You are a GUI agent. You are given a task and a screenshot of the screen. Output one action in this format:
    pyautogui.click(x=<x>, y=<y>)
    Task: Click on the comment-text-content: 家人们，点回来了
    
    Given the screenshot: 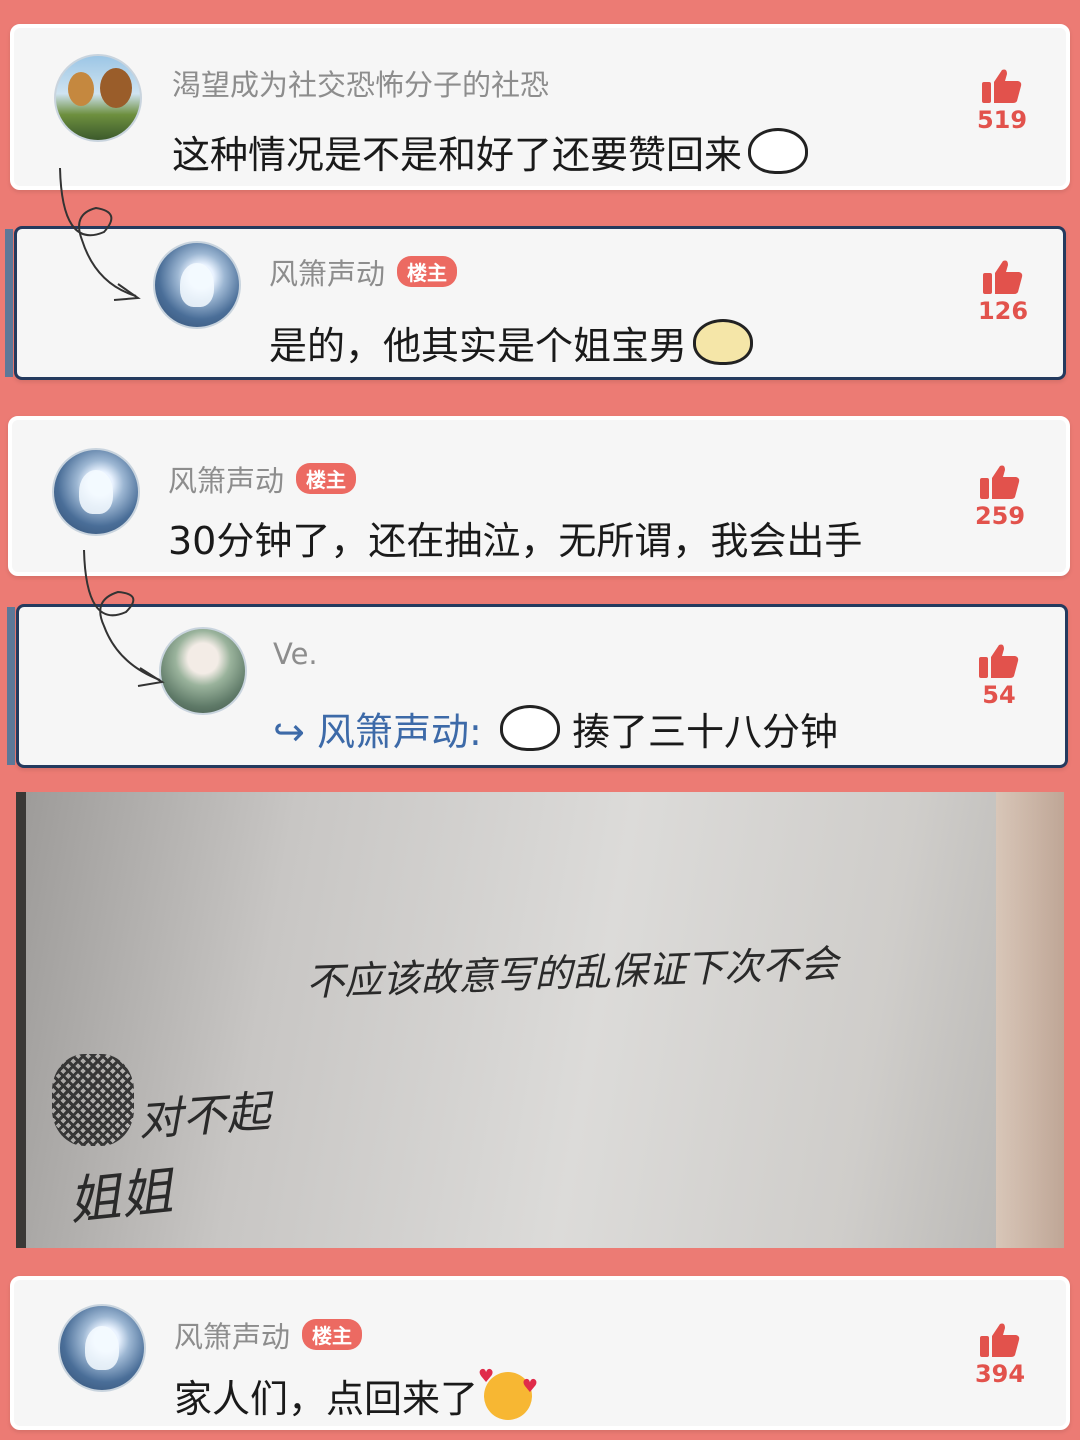 What is the action you would take?
    pyautogui.click(x=326, y=1399)
    